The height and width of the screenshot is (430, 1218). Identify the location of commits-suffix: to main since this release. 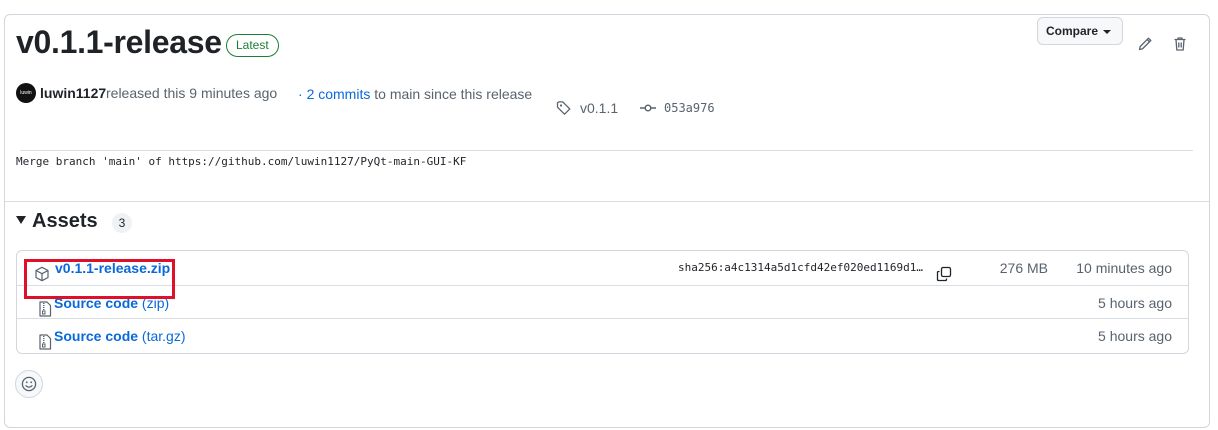
(453, 94).